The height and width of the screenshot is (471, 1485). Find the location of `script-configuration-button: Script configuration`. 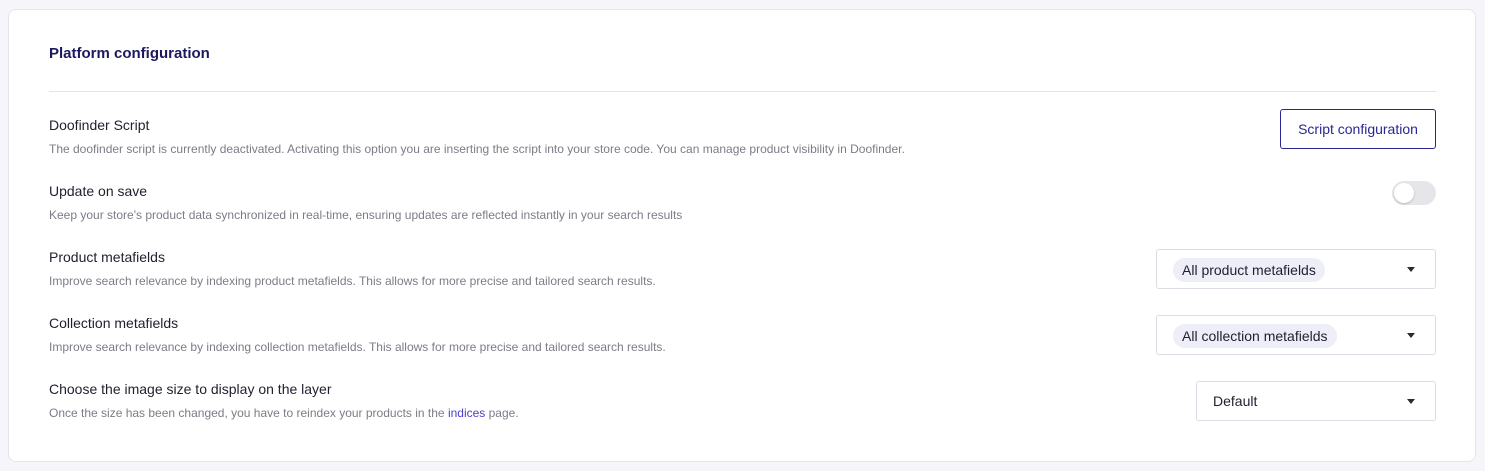

script-configuration-button: Script configuration is located at coordinates (1358, 129).